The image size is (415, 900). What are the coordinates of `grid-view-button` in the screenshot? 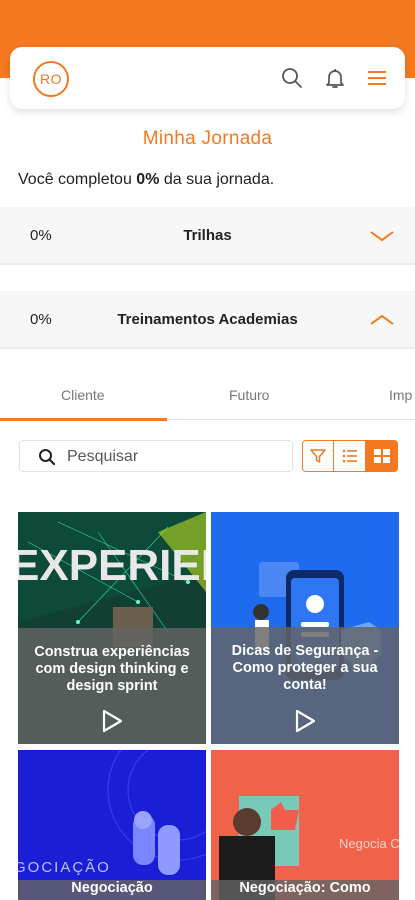 It's located at (382, 456).